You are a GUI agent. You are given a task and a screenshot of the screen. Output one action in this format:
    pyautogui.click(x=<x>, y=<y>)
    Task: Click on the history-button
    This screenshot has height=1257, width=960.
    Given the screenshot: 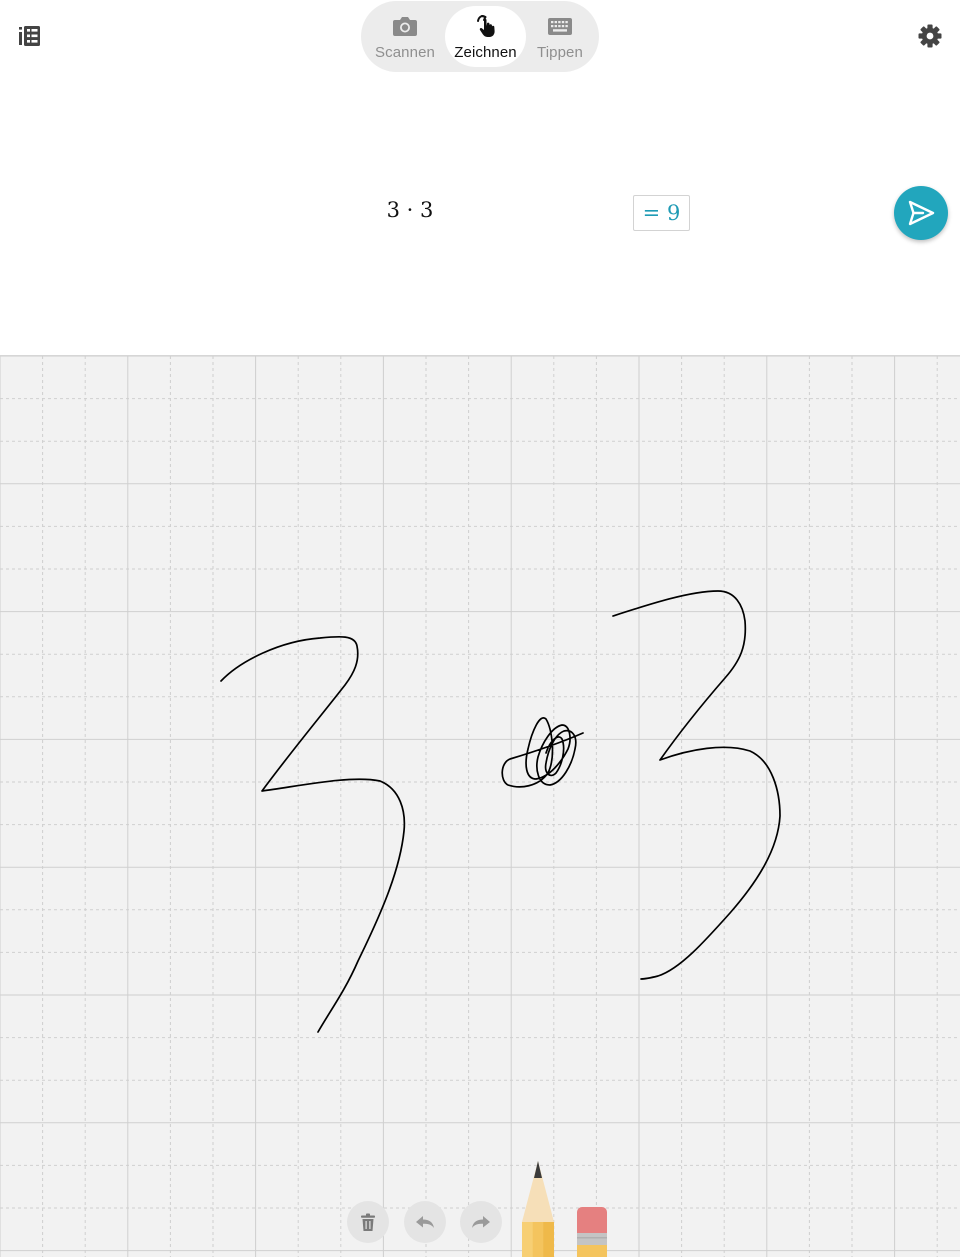 What is the action you would take?
    pyautogui.click(x=30, y=36)
    